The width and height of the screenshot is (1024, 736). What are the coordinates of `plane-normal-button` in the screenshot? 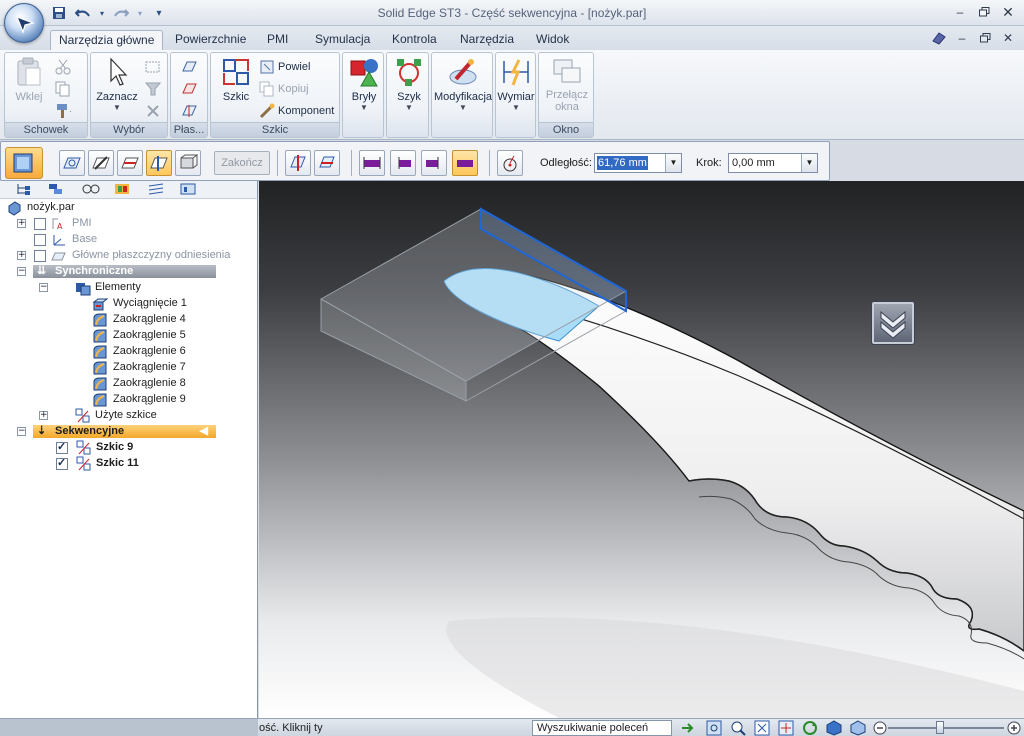 It's located at (298, 163).